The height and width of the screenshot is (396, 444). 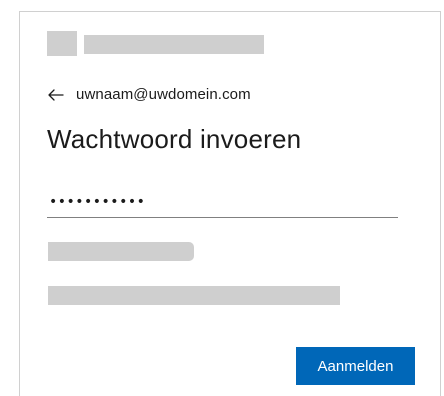 I want to click on account-email: uwnaam@uwdomein.com, so click(x=163, y=94).